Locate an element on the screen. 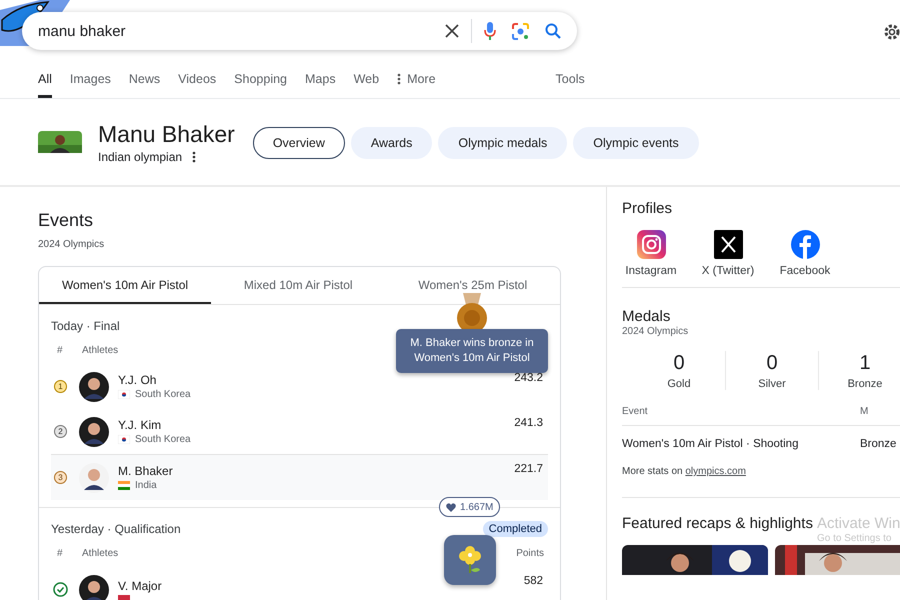 This screenshot has width=900, height=600. check-icon is located at coordinates (60, 589).